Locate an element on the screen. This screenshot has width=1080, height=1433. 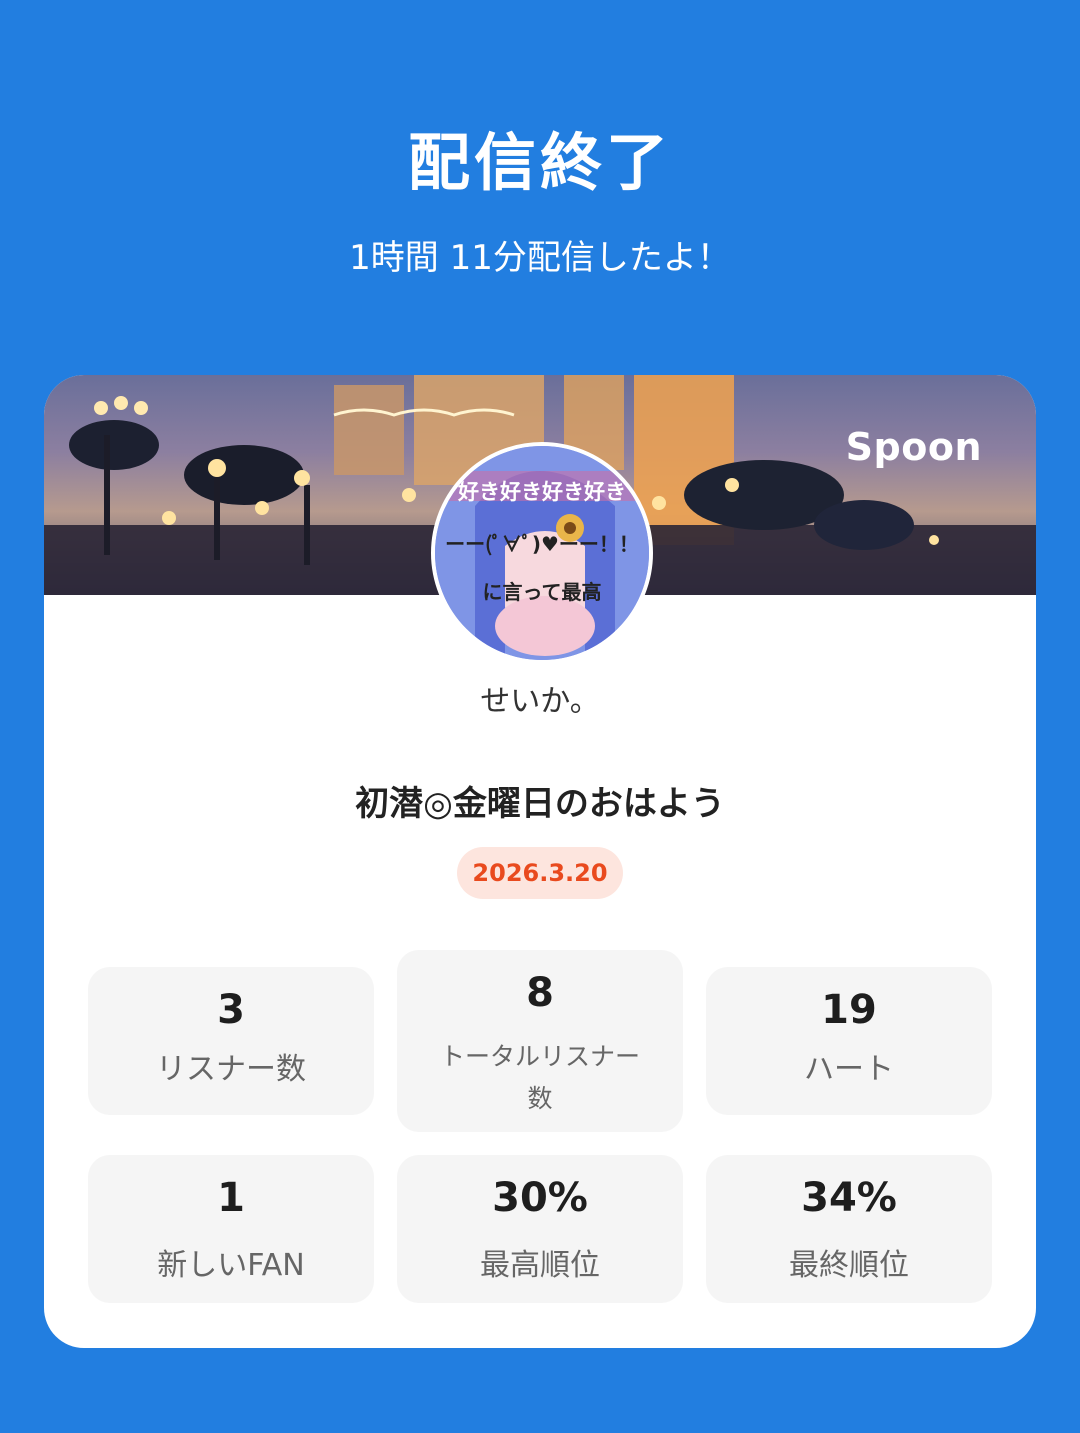
stat-total-listeners: 8 トータルリスナー数 is located at coordinates (540, 1041).